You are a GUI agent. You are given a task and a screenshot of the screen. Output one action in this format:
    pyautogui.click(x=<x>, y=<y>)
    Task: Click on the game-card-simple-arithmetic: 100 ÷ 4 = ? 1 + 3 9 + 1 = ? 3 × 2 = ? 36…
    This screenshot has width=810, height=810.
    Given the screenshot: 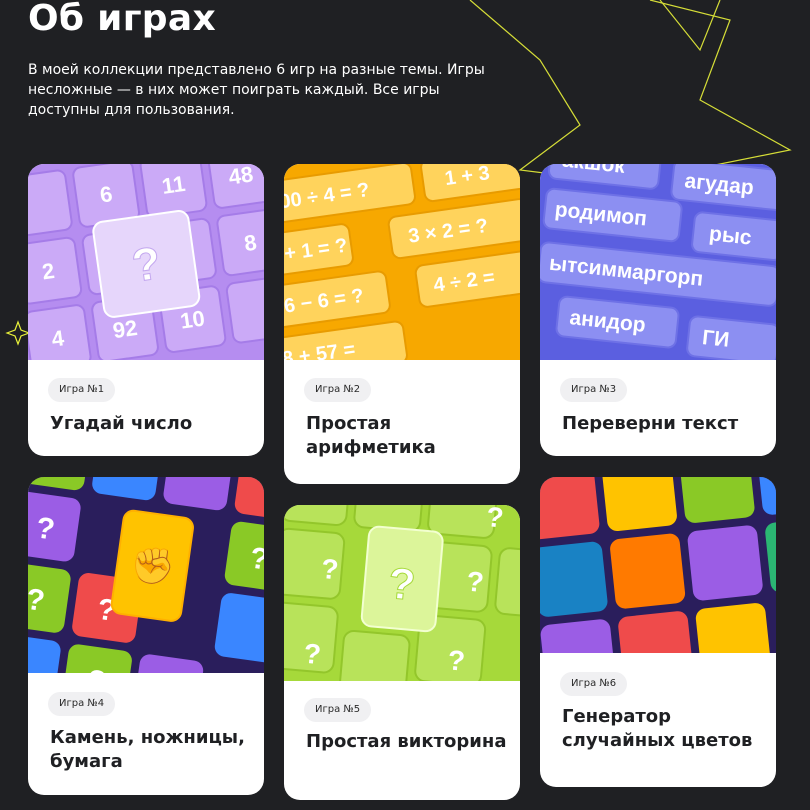 What is the action you would take?
    pyautogui.click(x=402, y=324)
    